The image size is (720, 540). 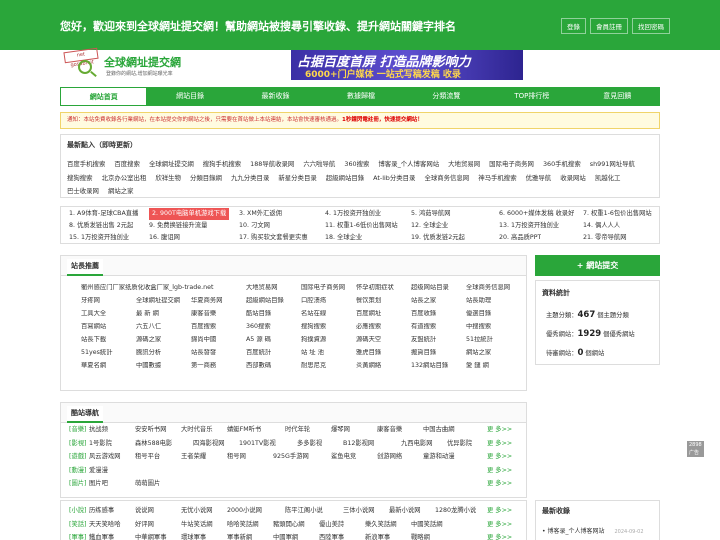 What do you see at coordinates (250, 178) in the screenshot?
I see `latest-link: 九九分类目录` at bounding box center [250, 178].